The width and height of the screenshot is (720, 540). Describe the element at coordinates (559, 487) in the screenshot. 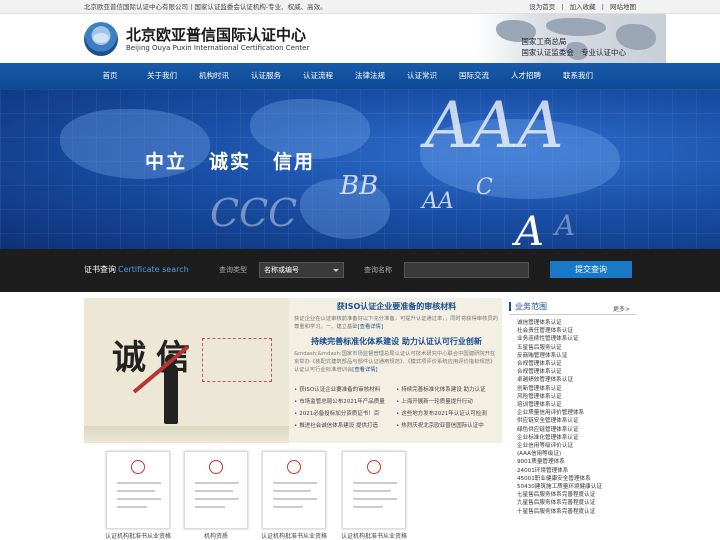

I see `sidebar-item: 50430建筑施工质量环境健康认证` at that location.